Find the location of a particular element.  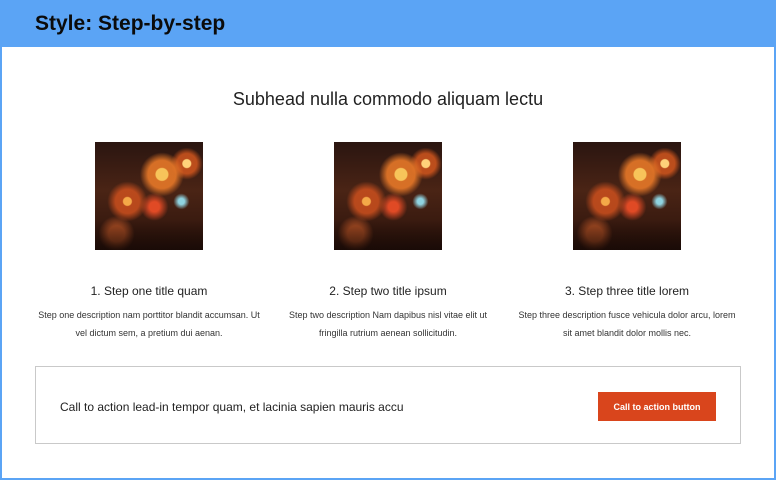

cta-button: Call to action button is located at coordinates (657, 406).